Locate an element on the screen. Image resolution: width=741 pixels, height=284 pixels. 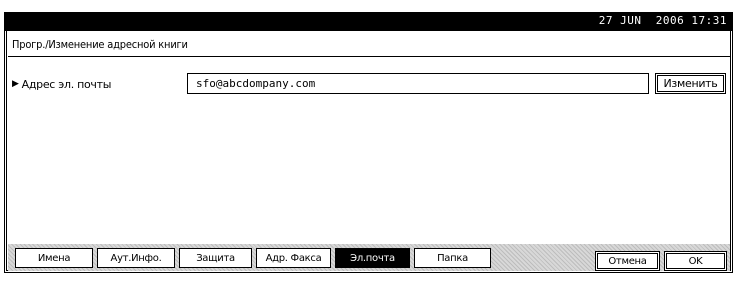
change-button: Изменить is located at coordinates (690, 83).